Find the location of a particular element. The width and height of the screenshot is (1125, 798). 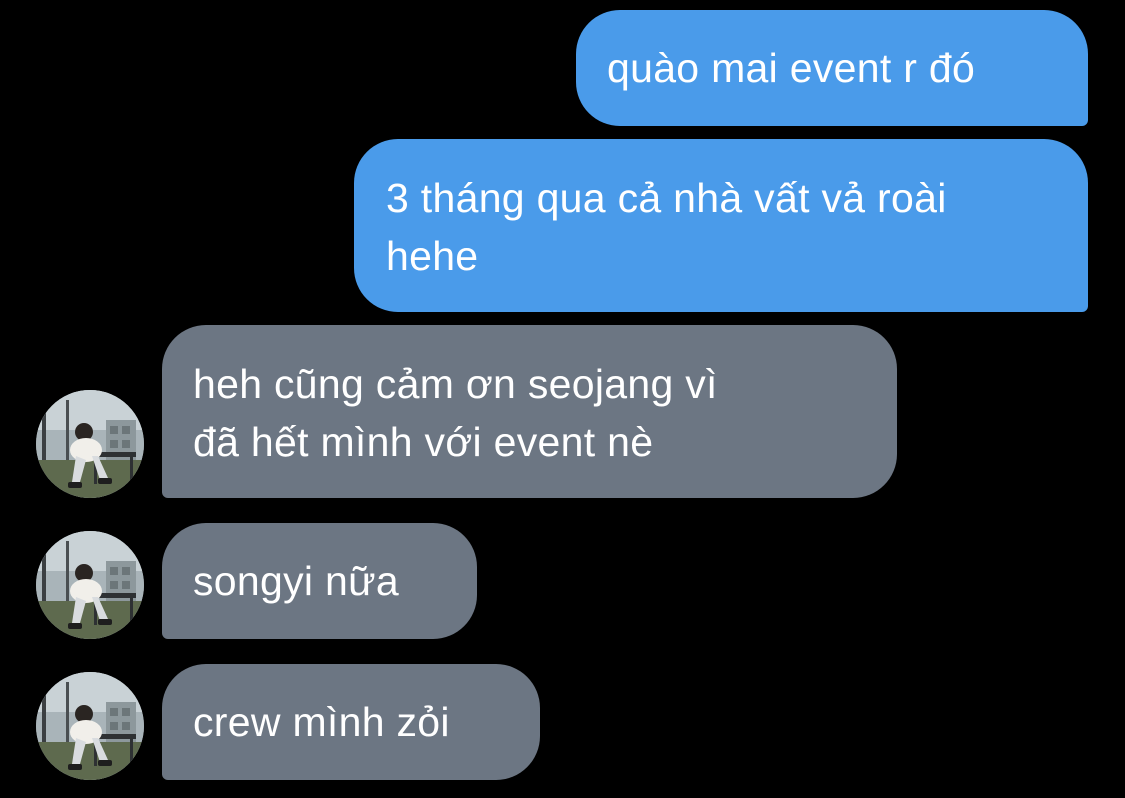

sent-message-bubble: quào mai event r đó is located at coordinates (832, 68).